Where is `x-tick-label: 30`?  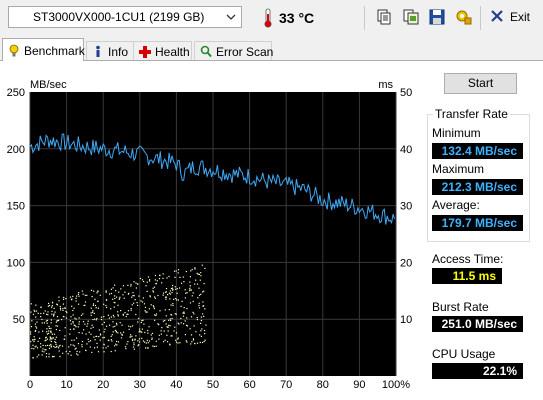
x-tick-label: 30 is located at coordinates (140, 385).